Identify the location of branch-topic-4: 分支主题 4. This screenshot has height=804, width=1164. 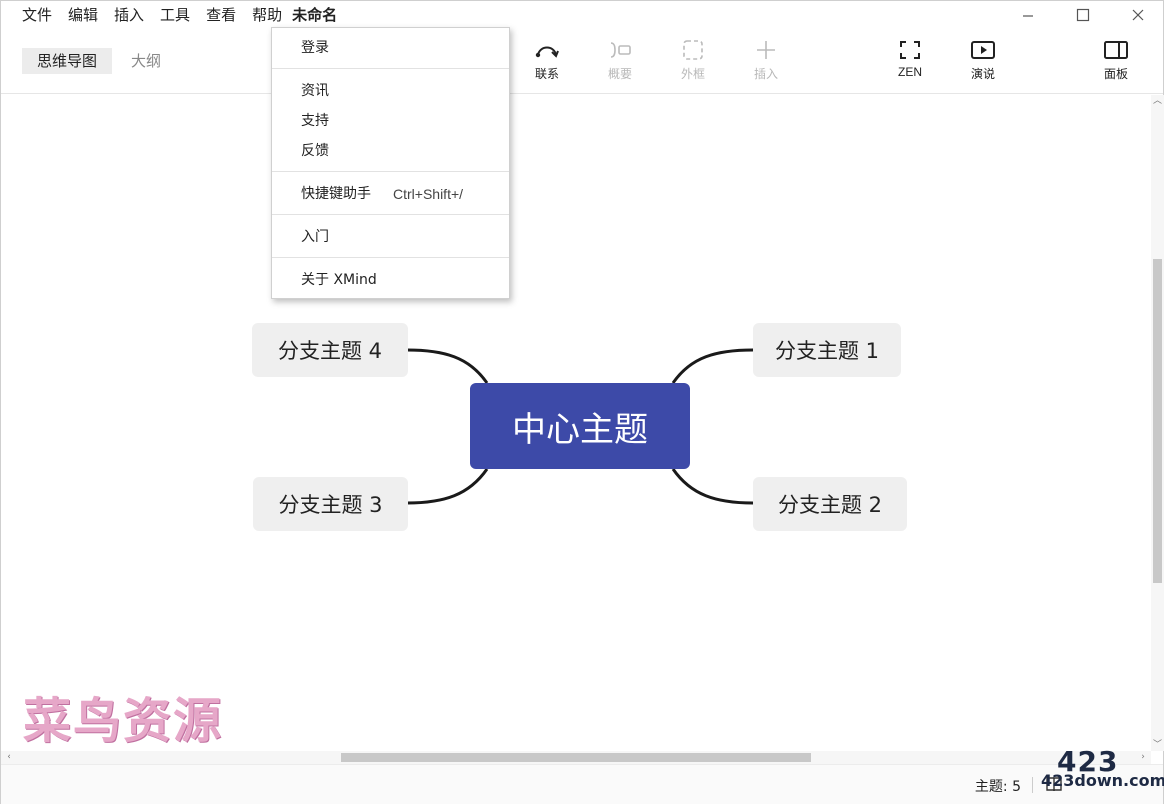
(330, 350).